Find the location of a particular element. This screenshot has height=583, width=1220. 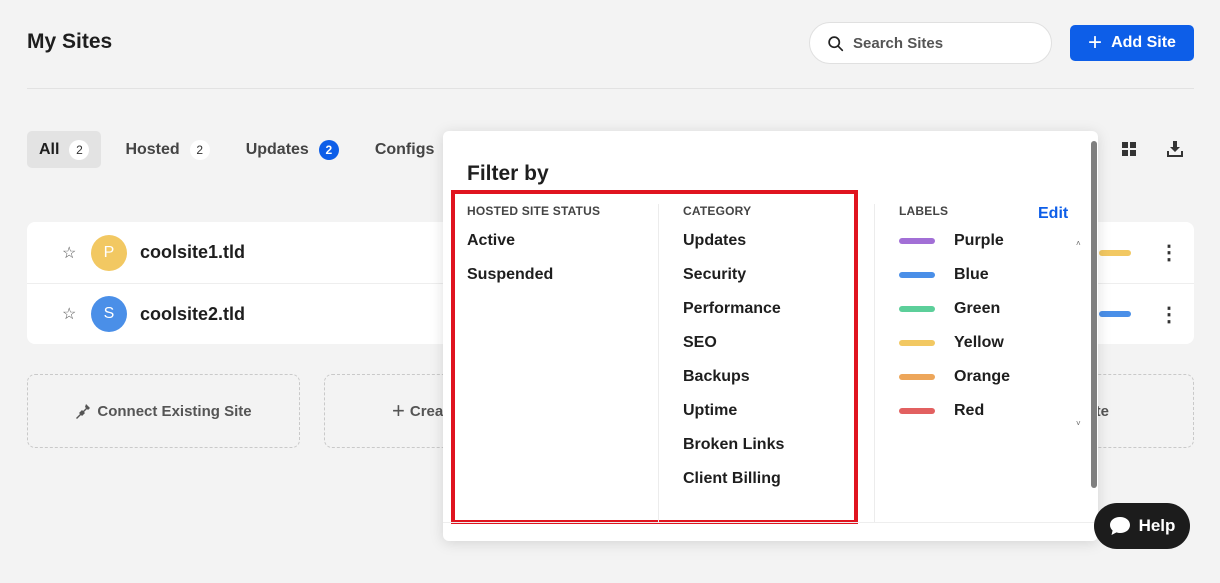

connect-existing-site-button: Connect Existing Site is located at coordinates (163, 411).